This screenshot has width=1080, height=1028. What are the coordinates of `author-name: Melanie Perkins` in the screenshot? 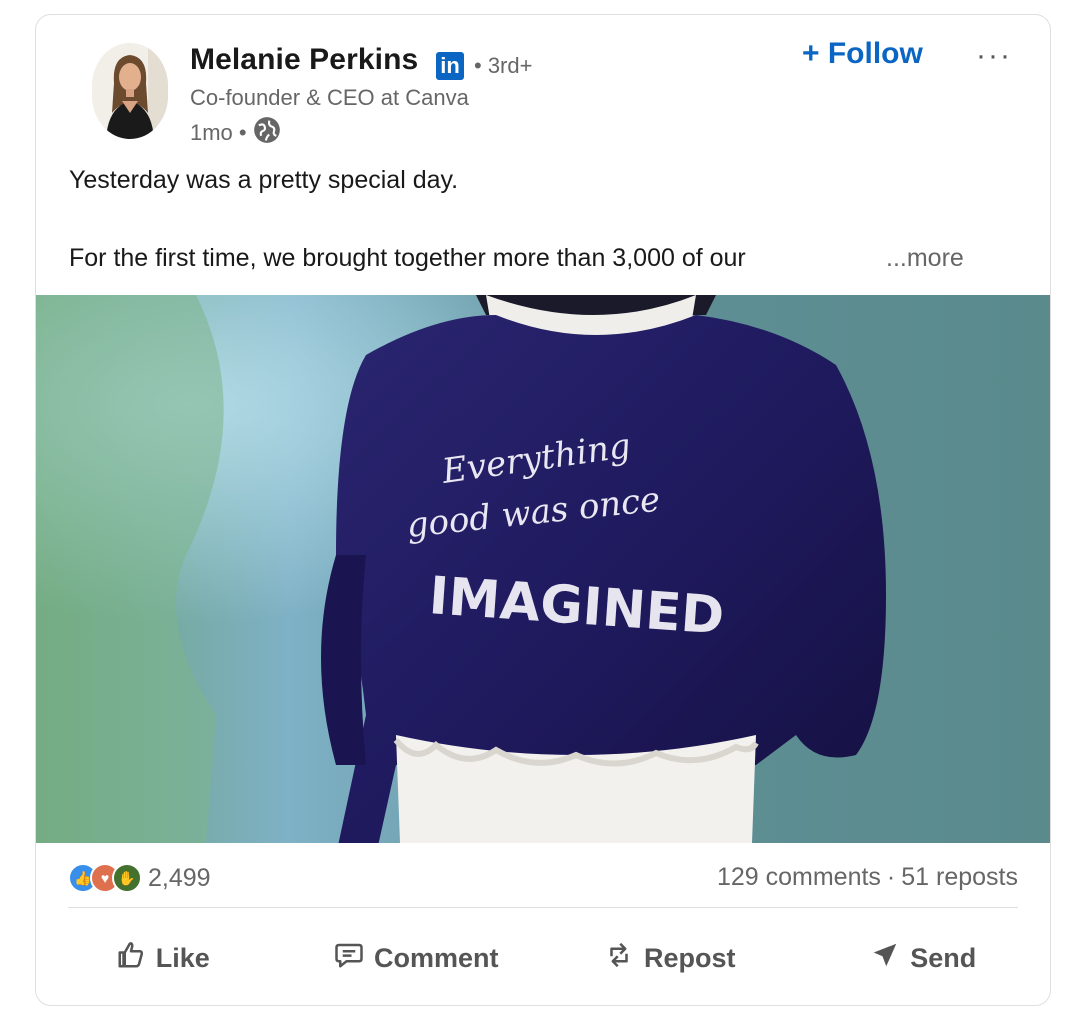 It's located at (304, 60).